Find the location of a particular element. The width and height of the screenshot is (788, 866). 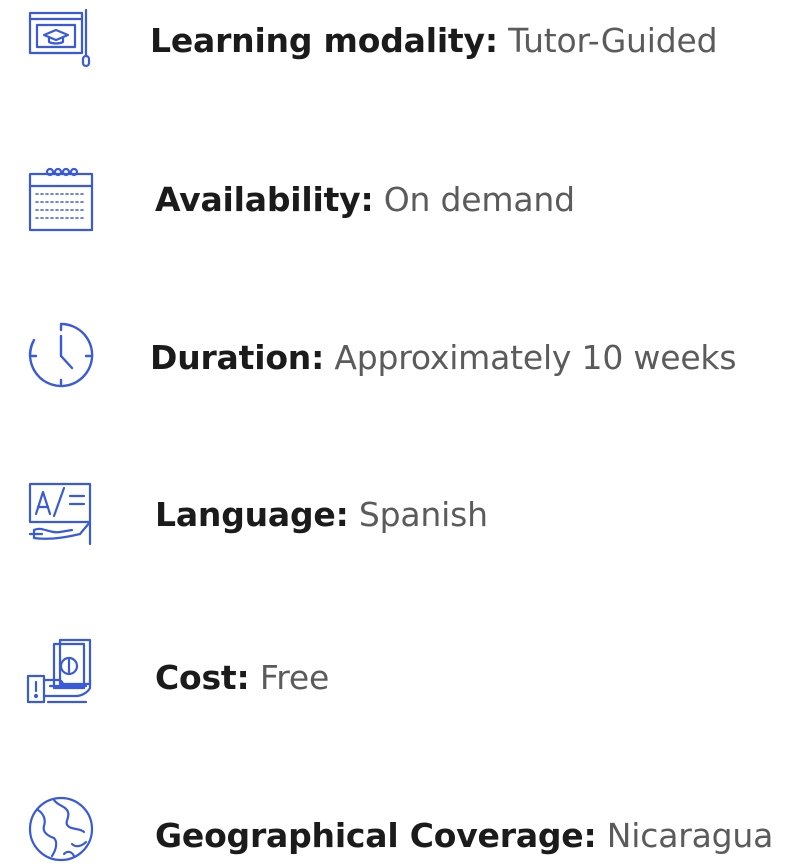

feature-row-duration: Duration: Approximately 10 weeks is located at coordinates (394, 358).